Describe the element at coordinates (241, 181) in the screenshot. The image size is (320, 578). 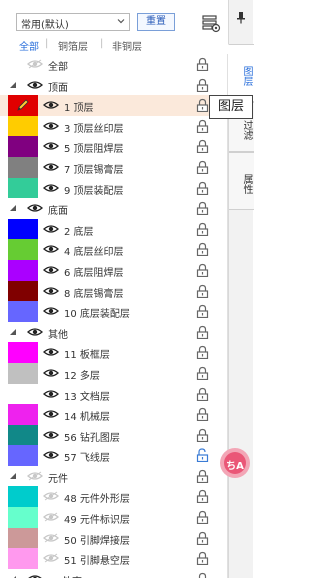
I see `tab-properties: 属性` at that location.